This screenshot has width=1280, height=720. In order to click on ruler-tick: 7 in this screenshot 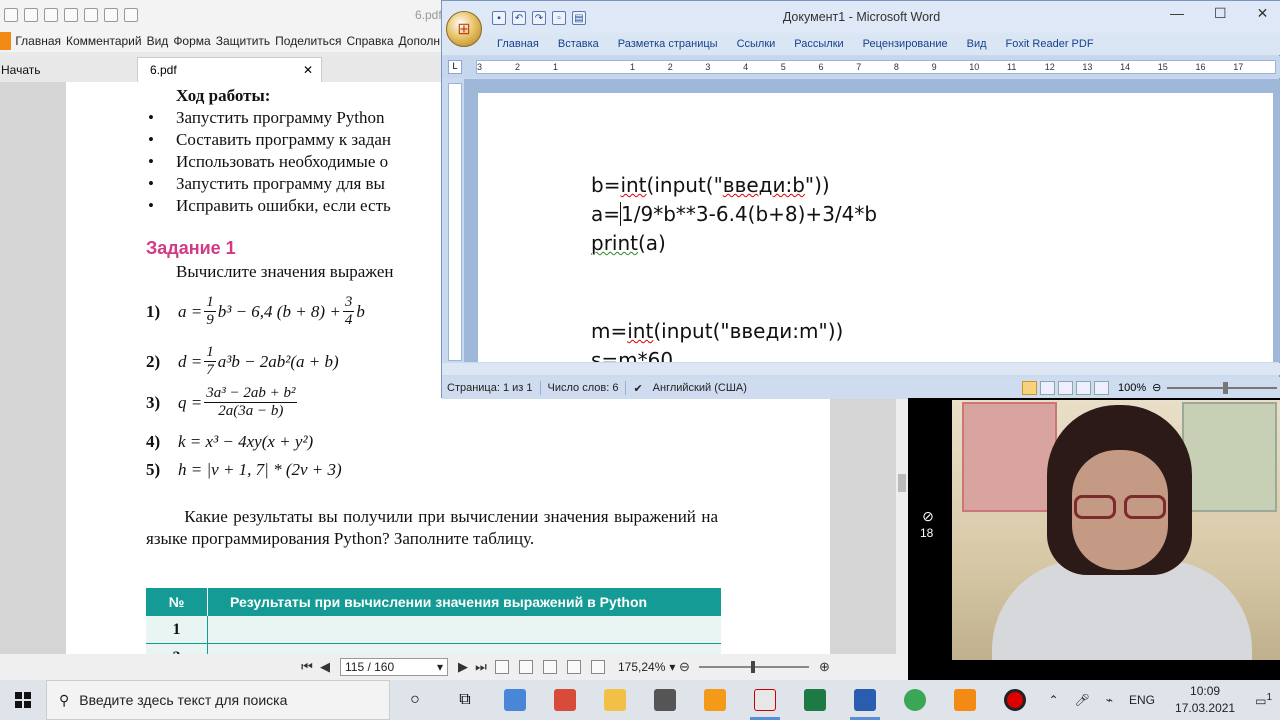, I will do `click(859, 67)`.